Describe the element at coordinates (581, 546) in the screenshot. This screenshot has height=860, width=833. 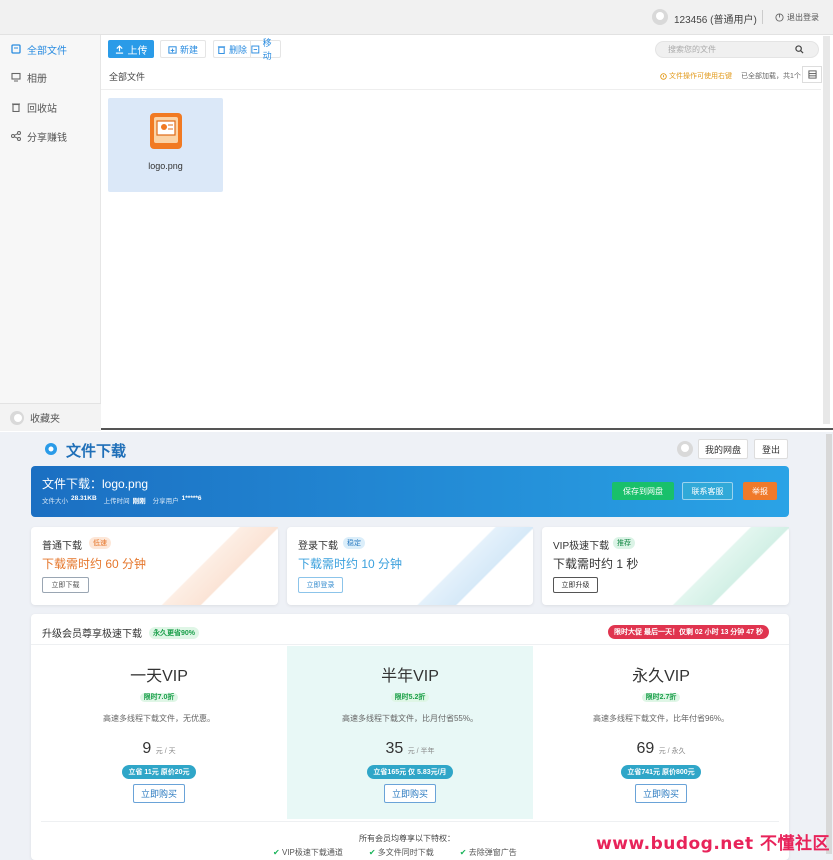
I see `option-title: VIP极速下载` at that location.